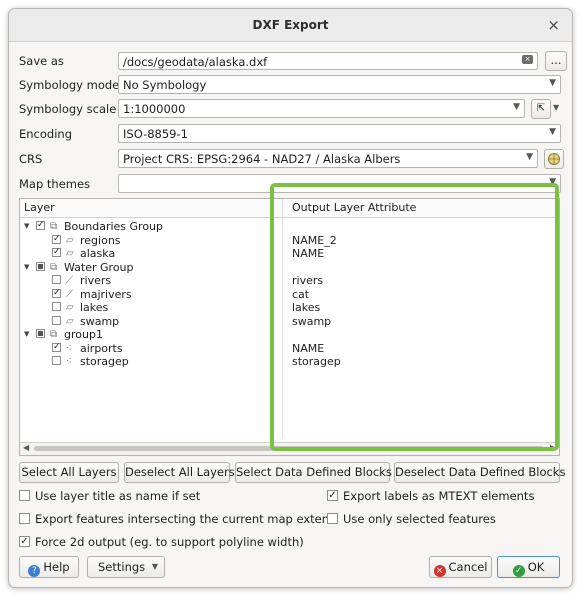  What do you see at coordinates (339, 183) in the screenshot?
I see `map-themes-select: ▼` at bounding box center [339, 183].